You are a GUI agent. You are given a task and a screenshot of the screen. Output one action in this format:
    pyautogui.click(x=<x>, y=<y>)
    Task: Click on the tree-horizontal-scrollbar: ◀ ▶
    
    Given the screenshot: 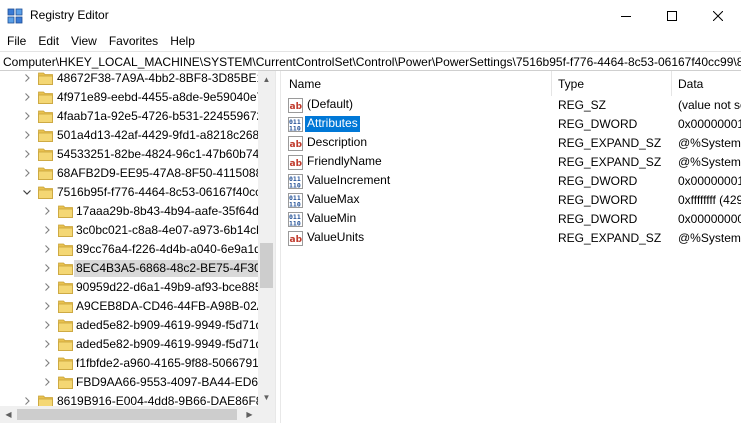 What is the action you would take?
    pyautogui.click(x=129, y=414)
    